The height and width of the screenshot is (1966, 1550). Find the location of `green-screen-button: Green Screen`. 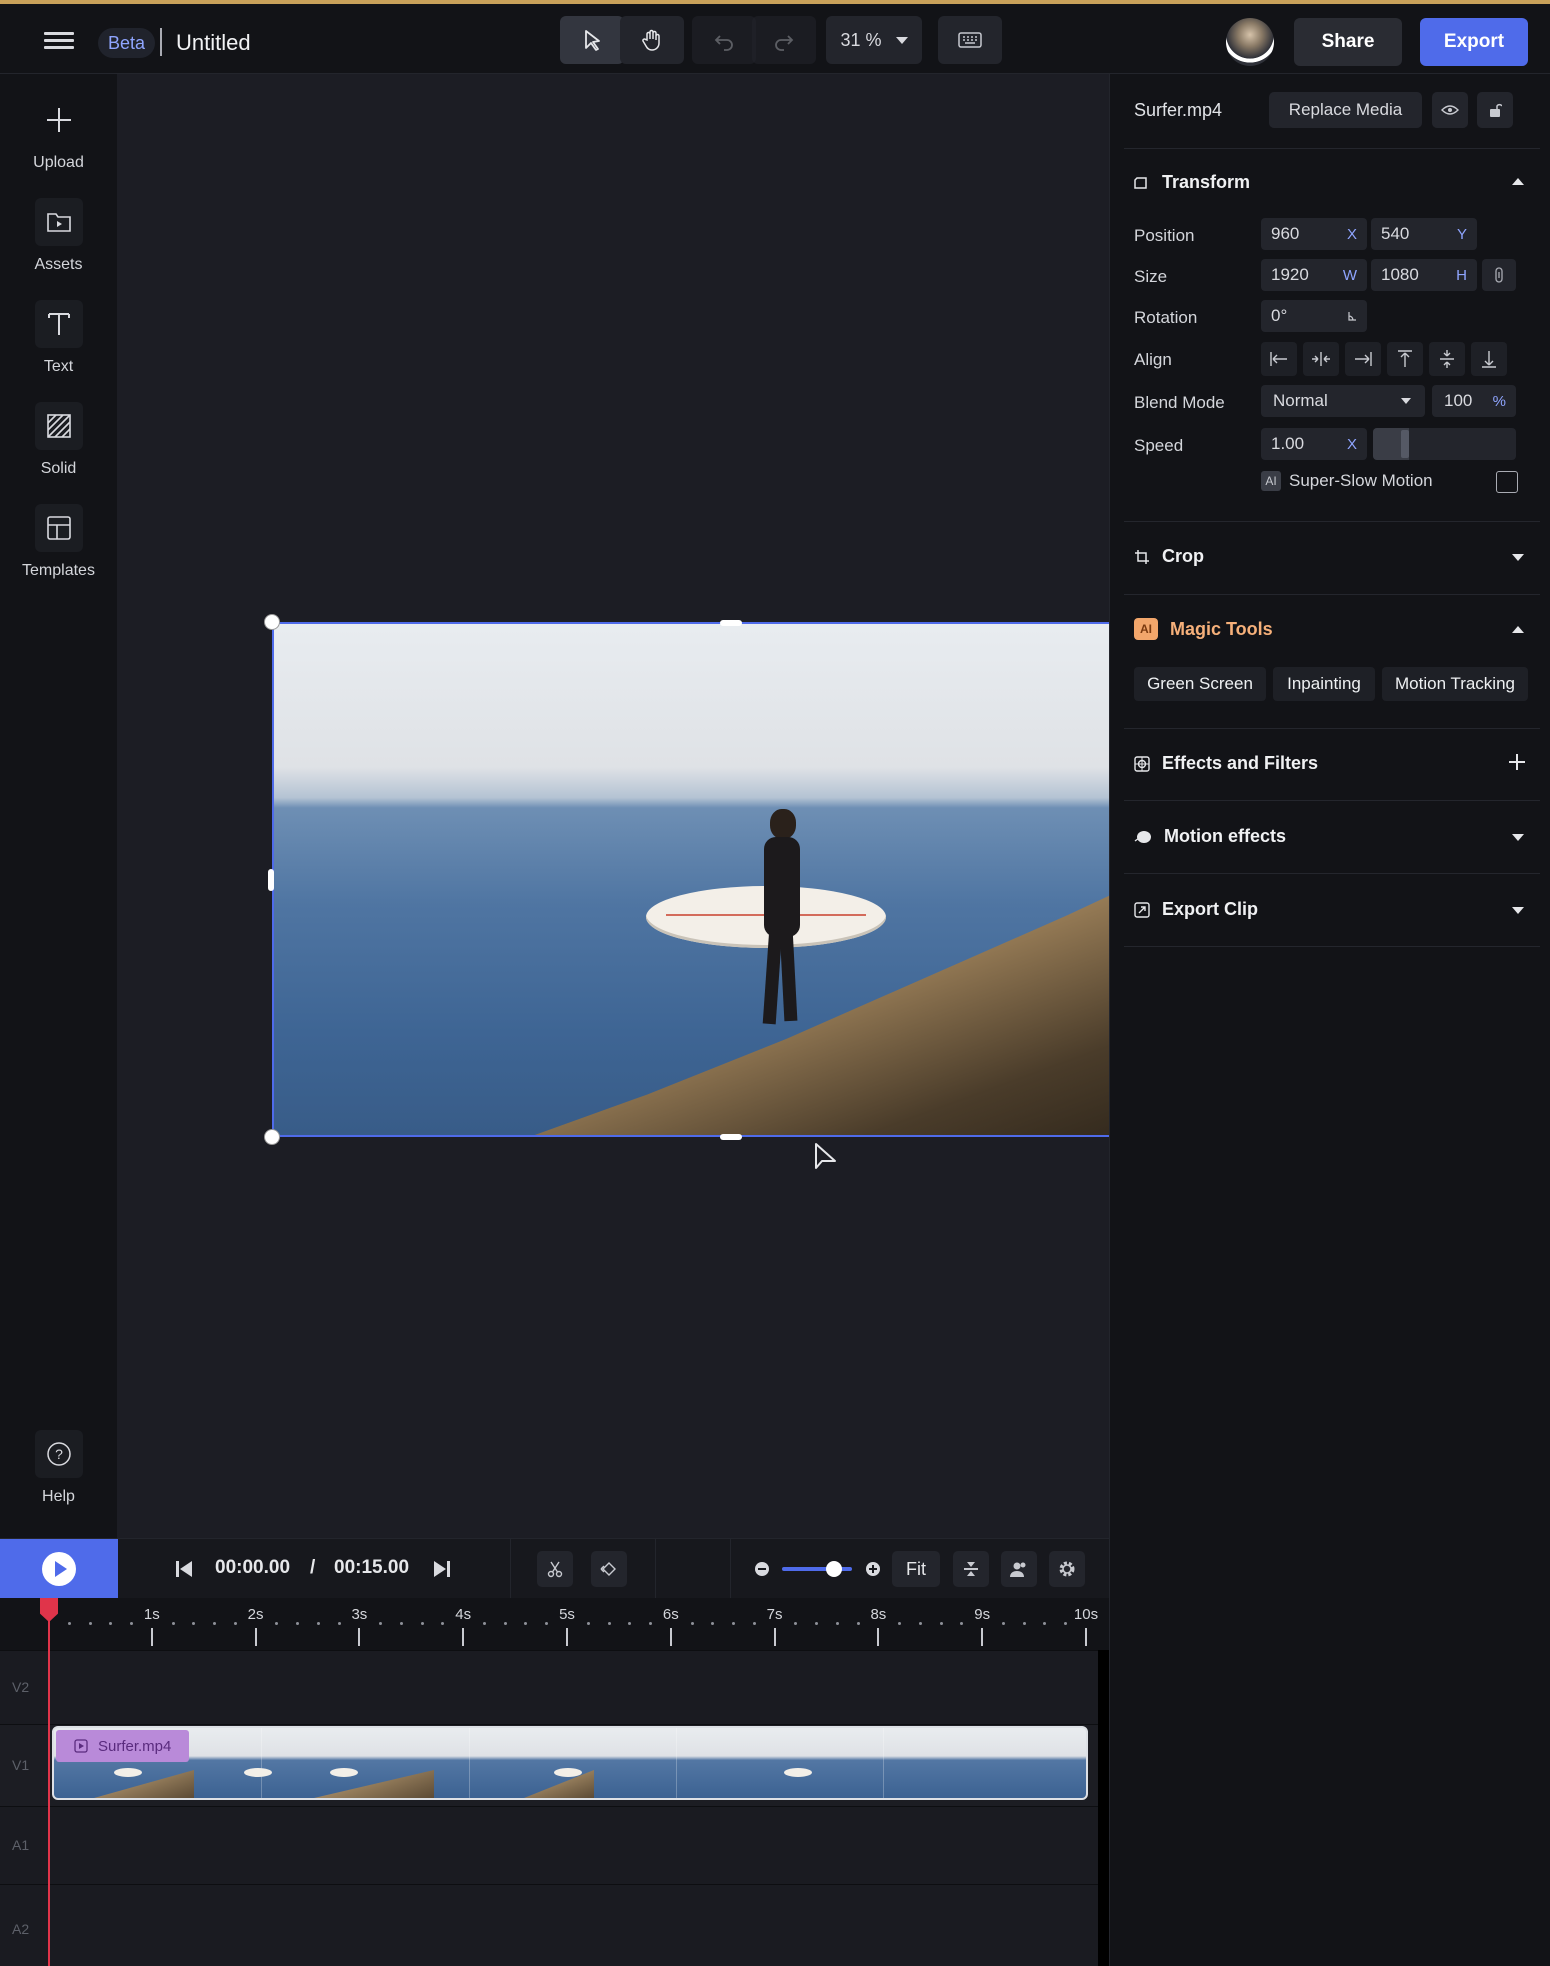

green-screen-button: Green Screen is located at coordinates (1200, 684).